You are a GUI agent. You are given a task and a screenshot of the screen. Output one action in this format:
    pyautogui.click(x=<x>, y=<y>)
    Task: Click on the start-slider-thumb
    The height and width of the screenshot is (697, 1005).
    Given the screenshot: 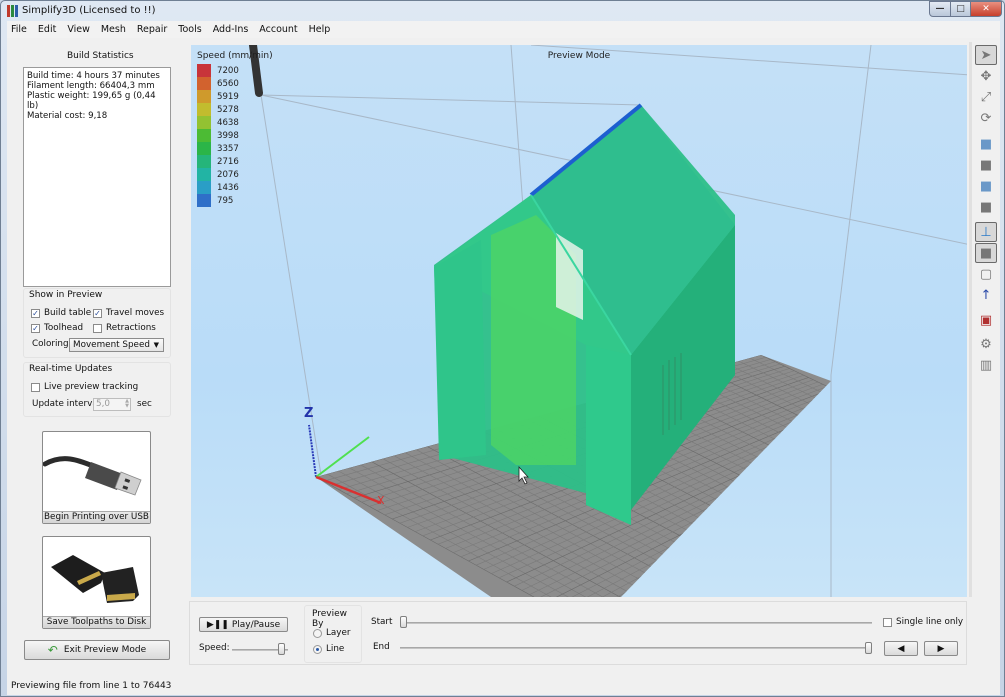 What is the action you would take?
    pyautogui.click(x=403, y=622)
    